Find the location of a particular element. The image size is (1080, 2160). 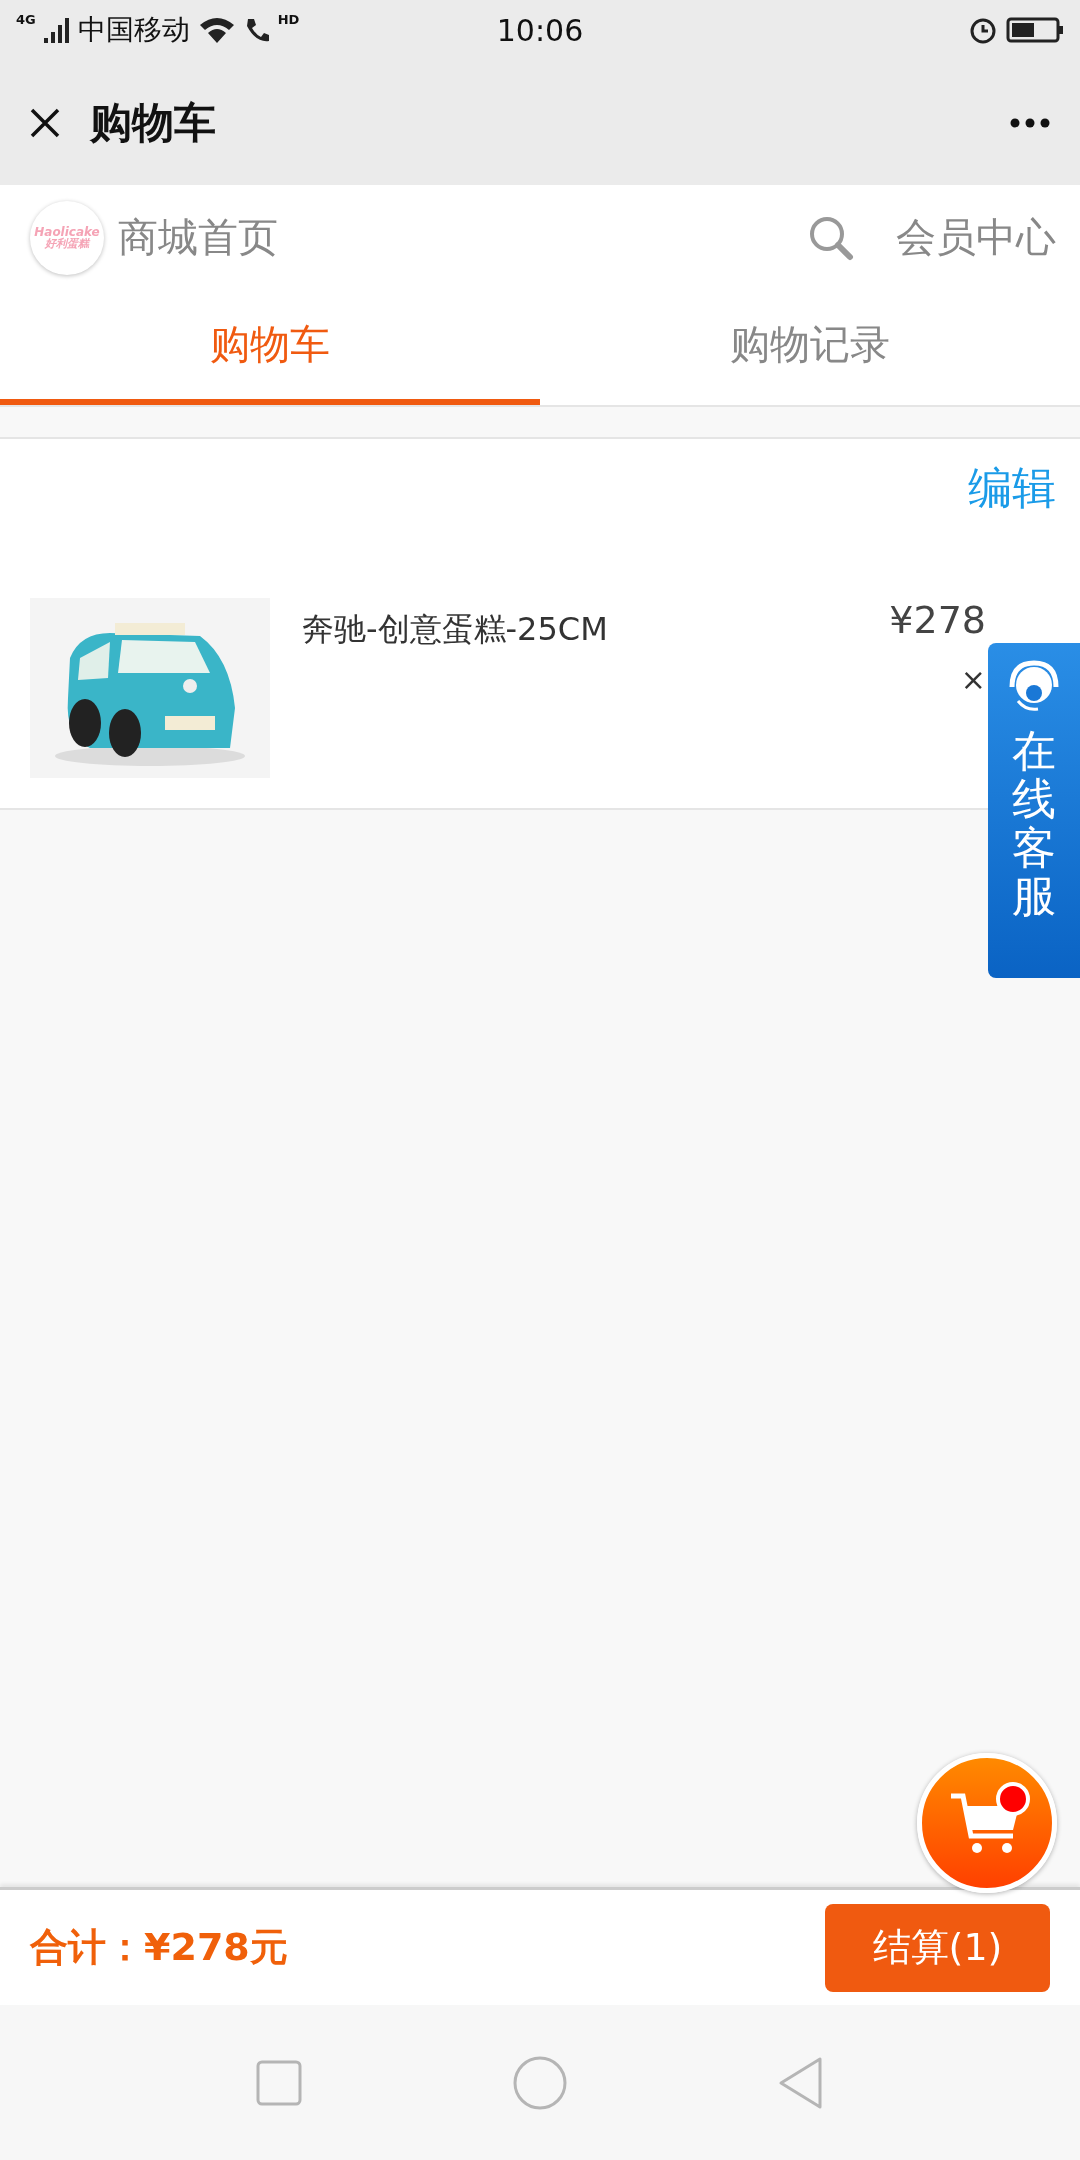

online-service-tab: 在线客服 is located at coordinates (1034, 810).